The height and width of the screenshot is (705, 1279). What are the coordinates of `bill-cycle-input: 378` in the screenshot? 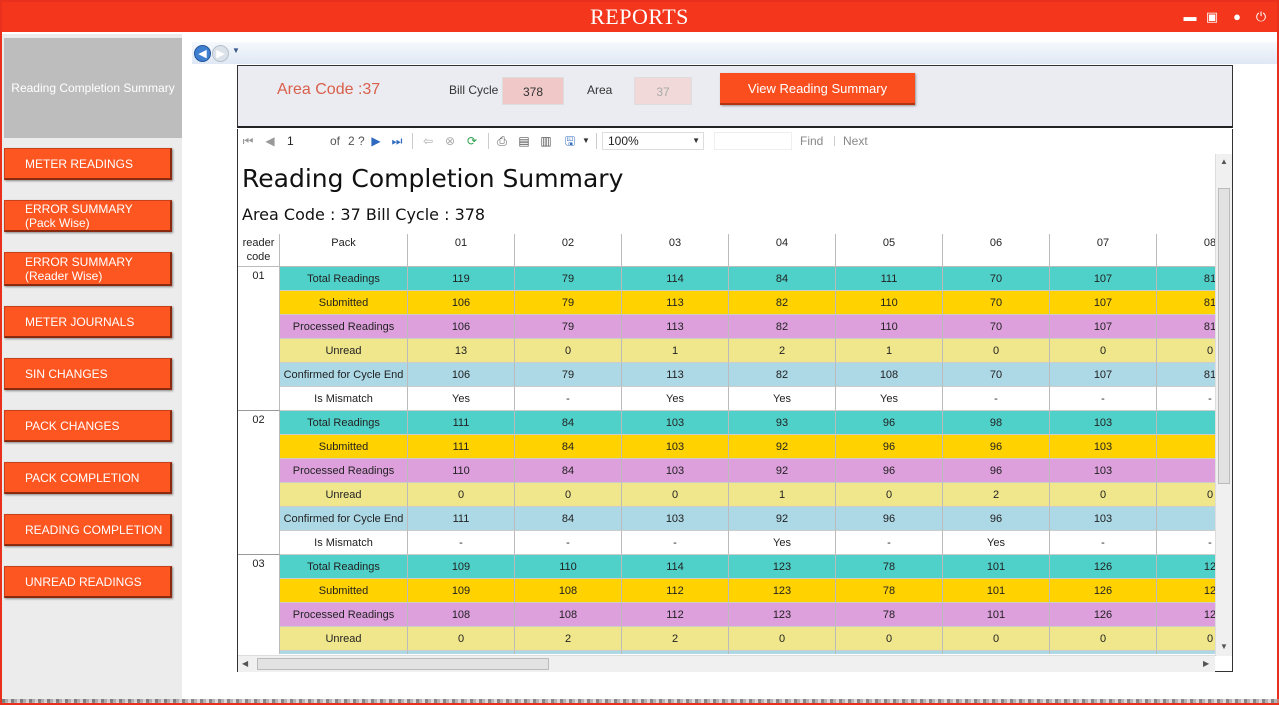 It's located at (533, 91).